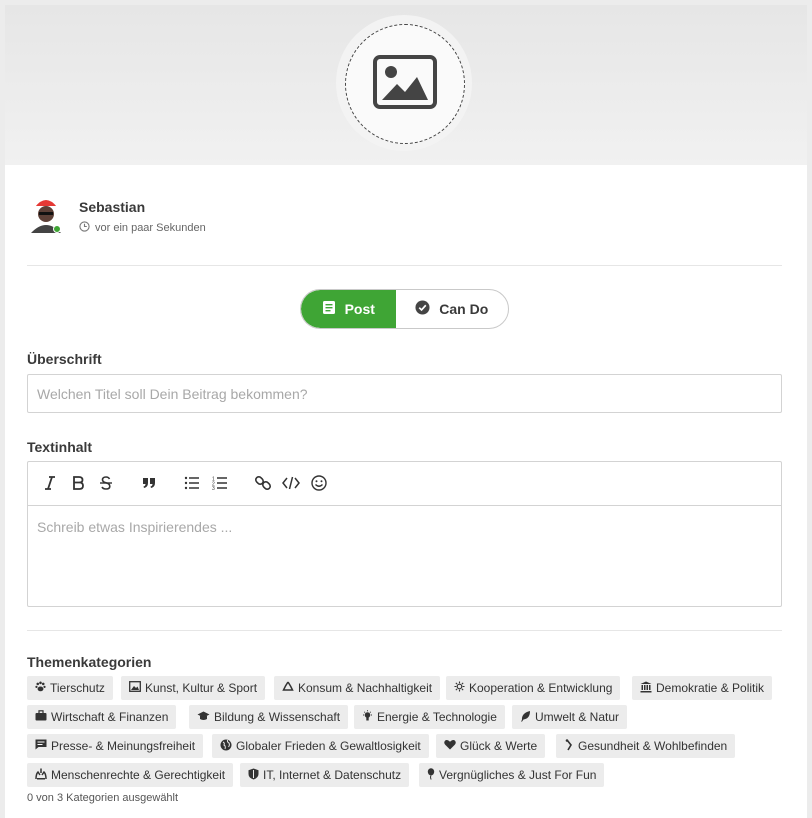 The height and width of the screenshot is (818, 812). I want to click on post-type-post: Post, so click(348, 309).